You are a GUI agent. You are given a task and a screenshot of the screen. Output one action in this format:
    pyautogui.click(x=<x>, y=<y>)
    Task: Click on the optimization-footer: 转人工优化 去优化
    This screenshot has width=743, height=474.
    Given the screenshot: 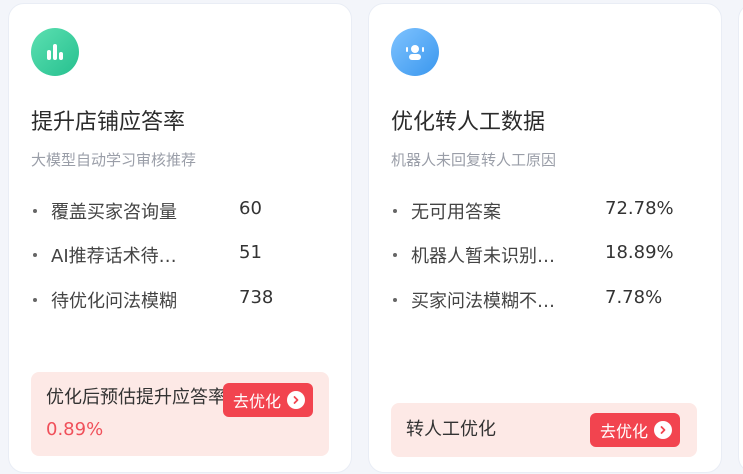 What is the action you would take?
    pyautogui.click(x=544, y=430)
    